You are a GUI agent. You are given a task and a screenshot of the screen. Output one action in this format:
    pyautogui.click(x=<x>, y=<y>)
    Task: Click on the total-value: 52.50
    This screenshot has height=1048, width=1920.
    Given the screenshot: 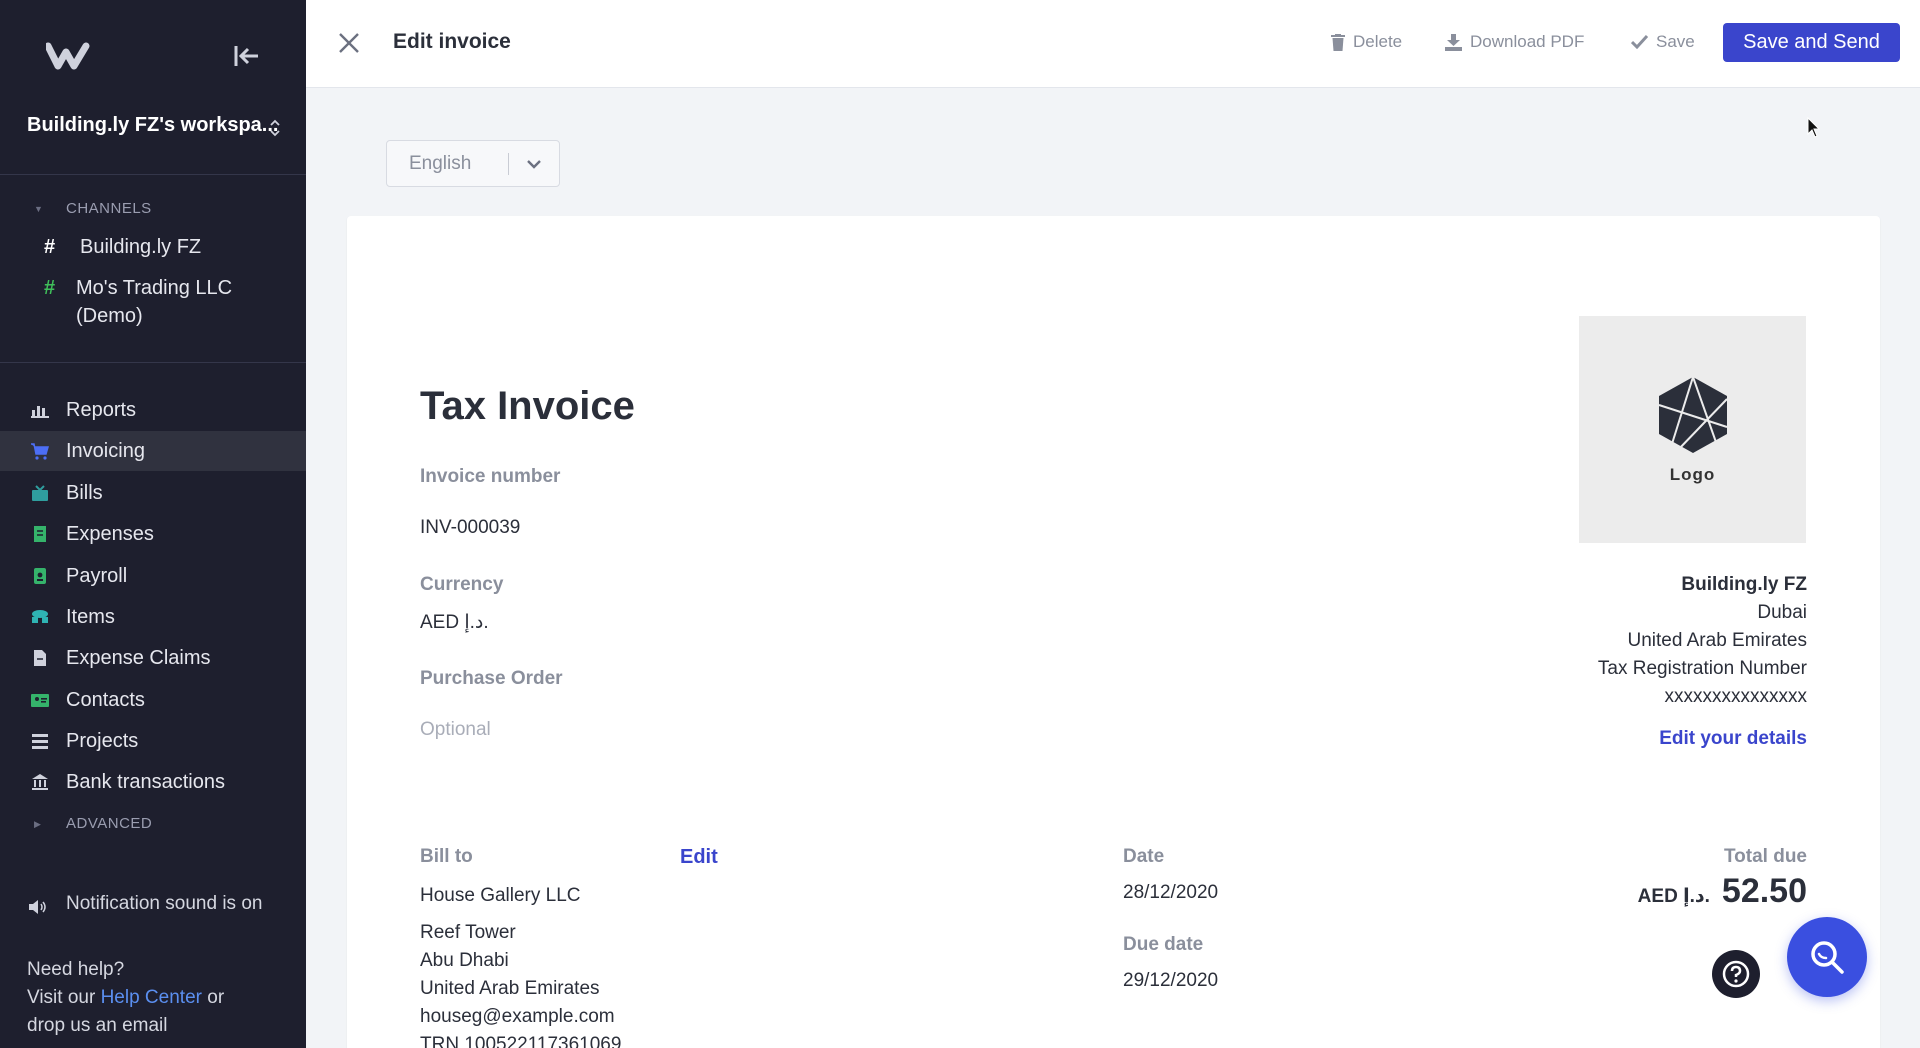 What is the action you would take?
    pyautogui.click(x=1764, y=891)
    